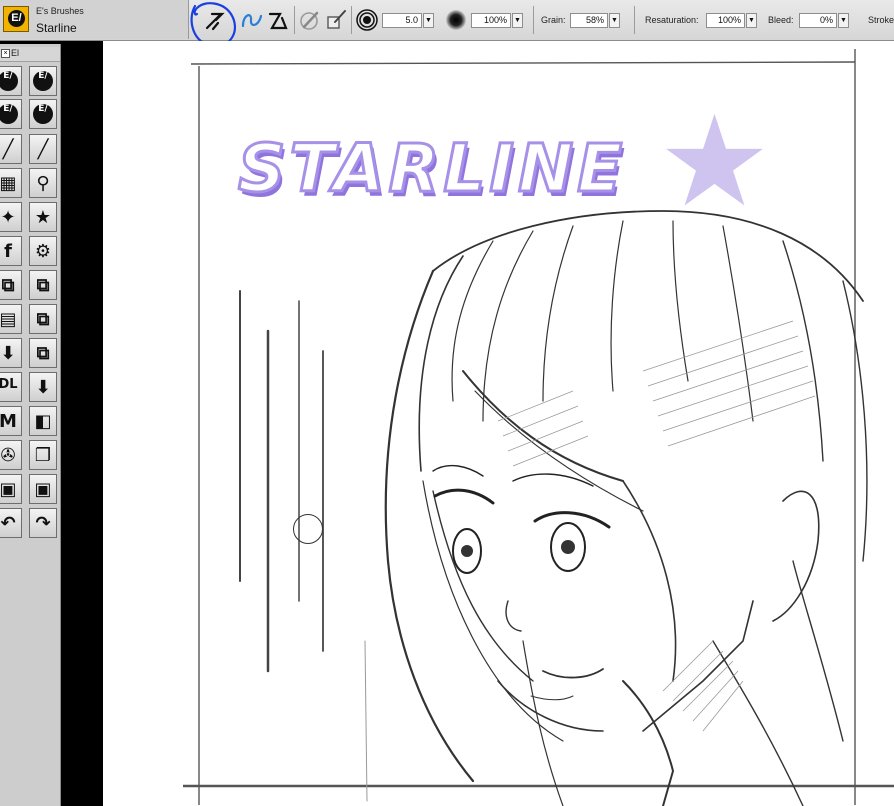 The height and width of the screenshot is (806, 894). What do you see at coordinates (310, 20) in the screenshot?
I see `reset-brush-icon` at bounding box center [310, 20].